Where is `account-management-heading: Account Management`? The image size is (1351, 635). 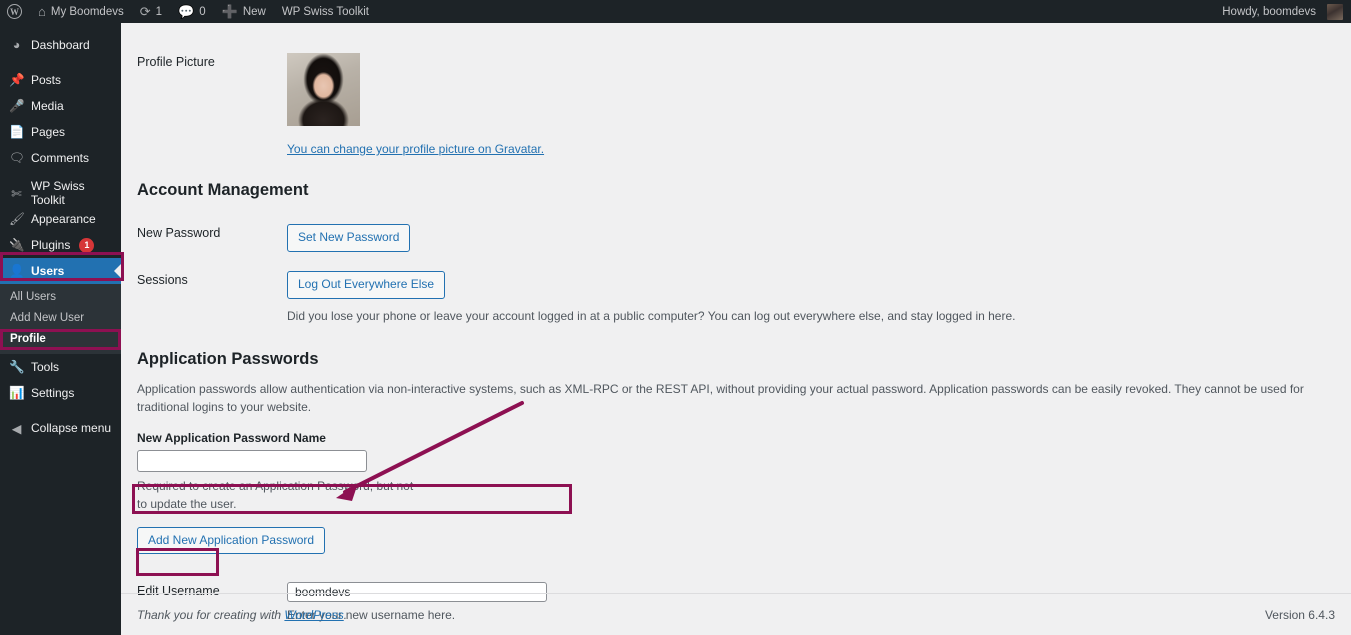 account-management-heading: Account Management is located at coordinates (223, 190).